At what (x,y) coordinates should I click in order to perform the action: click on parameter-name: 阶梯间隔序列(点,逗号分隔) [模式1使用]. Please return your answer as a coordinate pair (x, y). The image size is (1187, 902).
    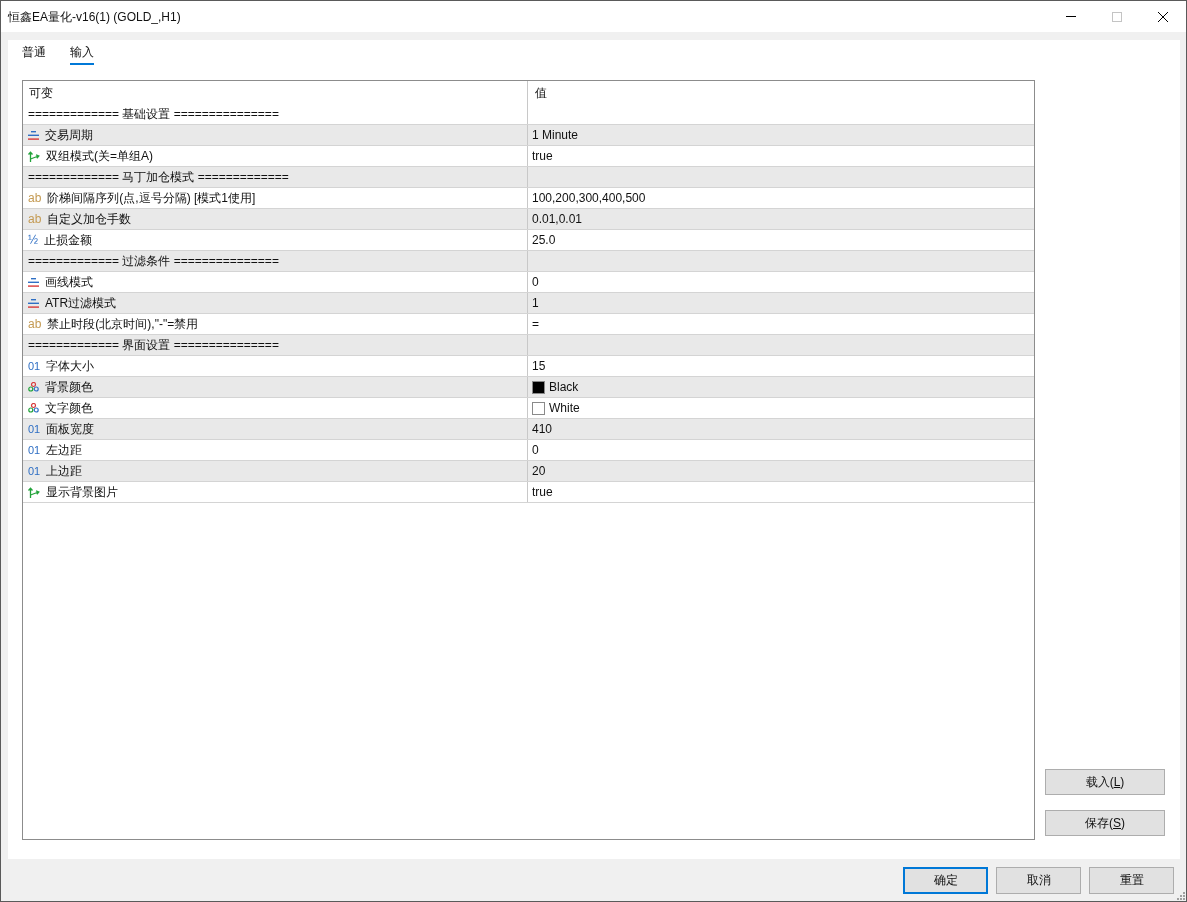
    Looking at the image, I should click on (151, 198).